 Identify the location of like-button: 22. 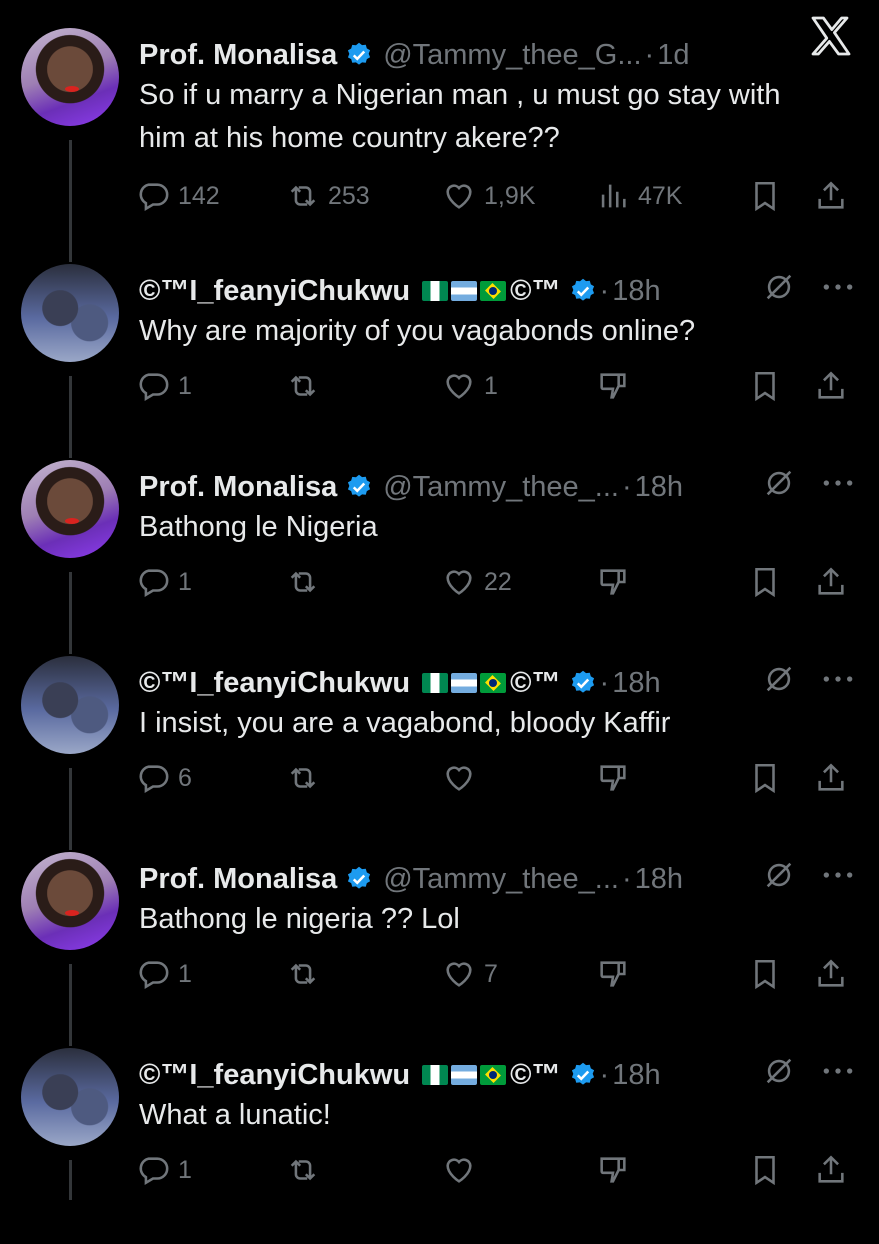
(477, 582).